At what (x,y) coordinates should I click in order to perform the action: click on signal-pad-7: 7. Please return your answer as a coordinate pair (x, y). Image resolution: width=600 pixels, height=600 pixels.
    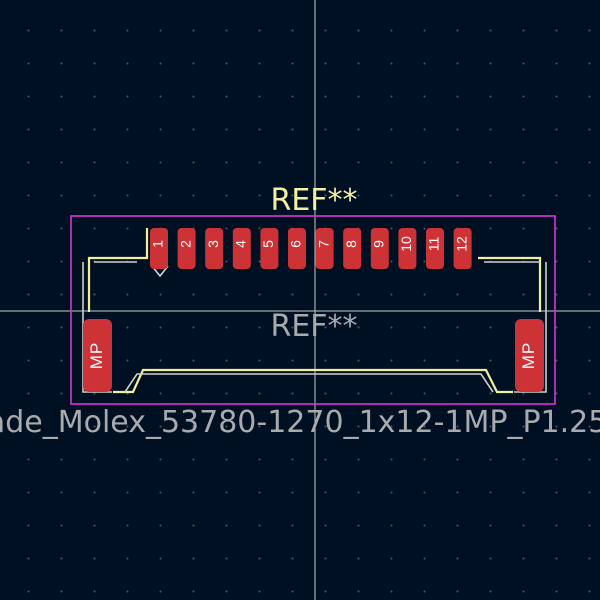
    Looking at the image, I should click on (324, 248).